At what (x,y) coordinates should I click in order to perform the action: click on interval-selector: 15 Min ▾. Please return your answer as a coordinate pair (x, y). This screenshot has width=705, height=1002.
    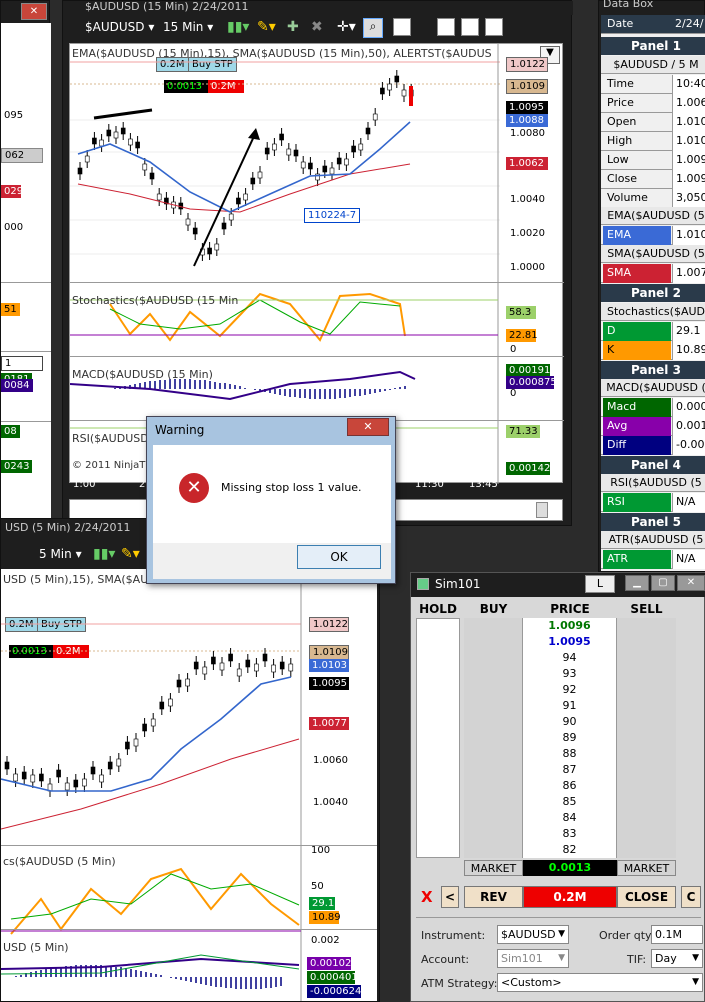
    Looking at the image, I should click on (188, 27).